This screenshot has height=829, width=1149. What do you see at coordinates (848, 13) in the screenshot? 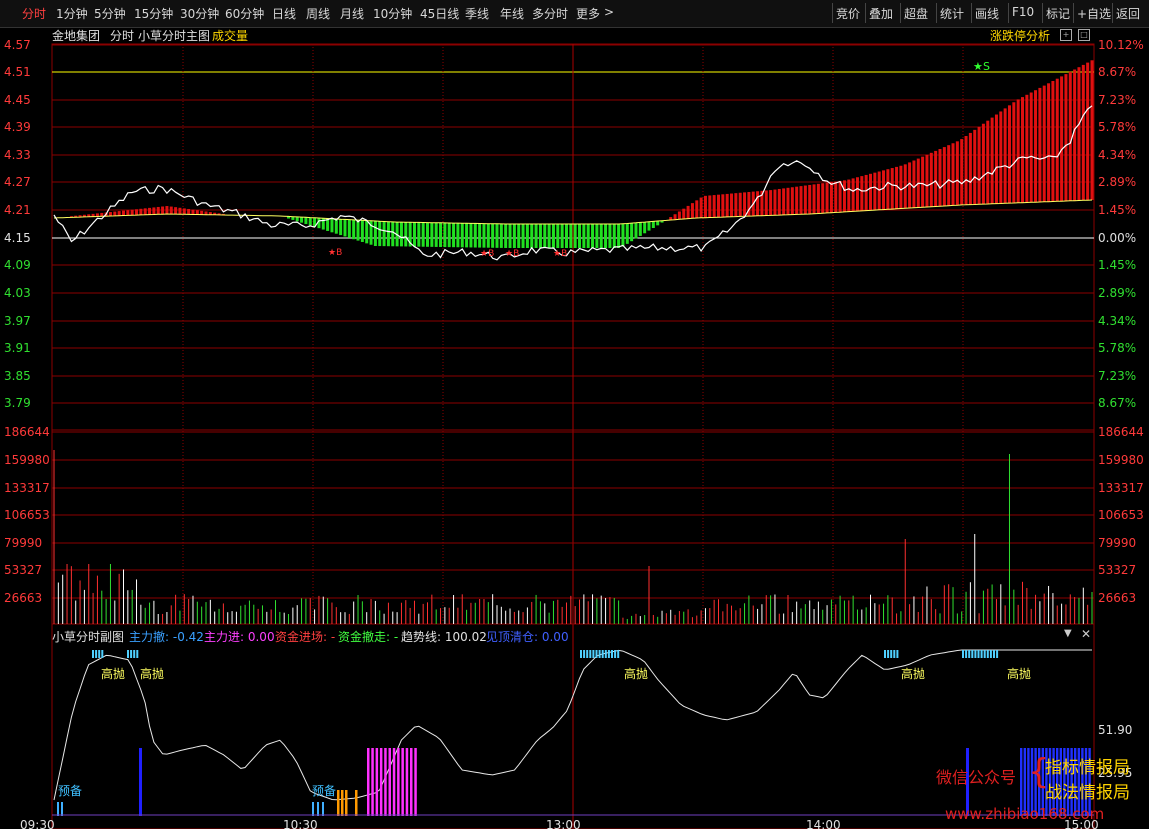
I see `toolbar-button-0: 竞价` at bounding box center [848, 13].